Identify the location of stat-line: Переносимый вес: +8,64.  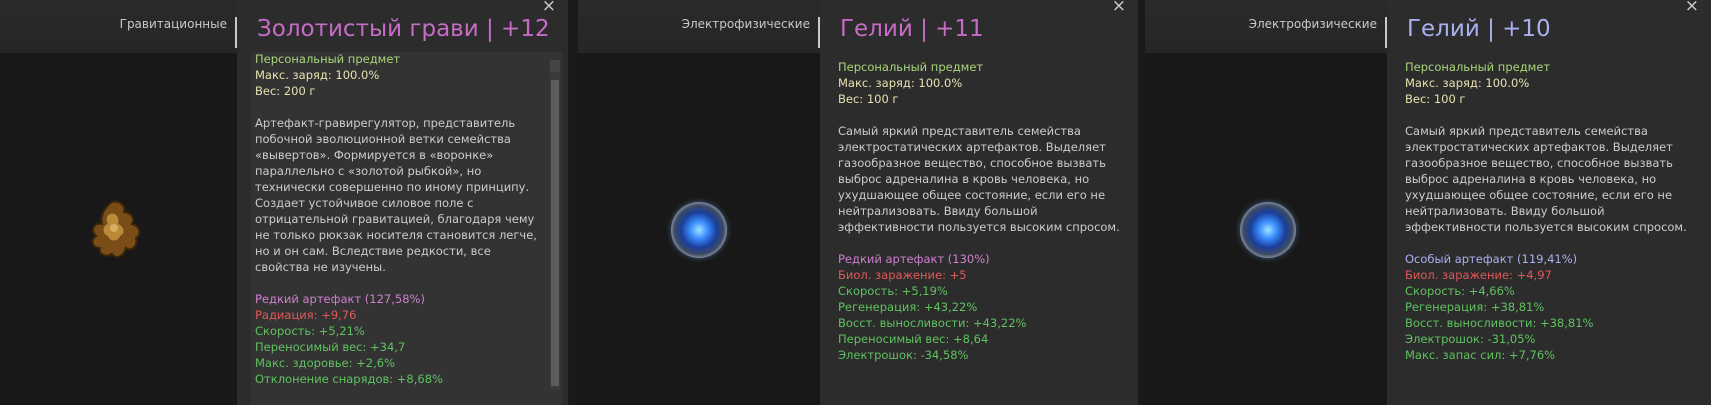
(913, 339).